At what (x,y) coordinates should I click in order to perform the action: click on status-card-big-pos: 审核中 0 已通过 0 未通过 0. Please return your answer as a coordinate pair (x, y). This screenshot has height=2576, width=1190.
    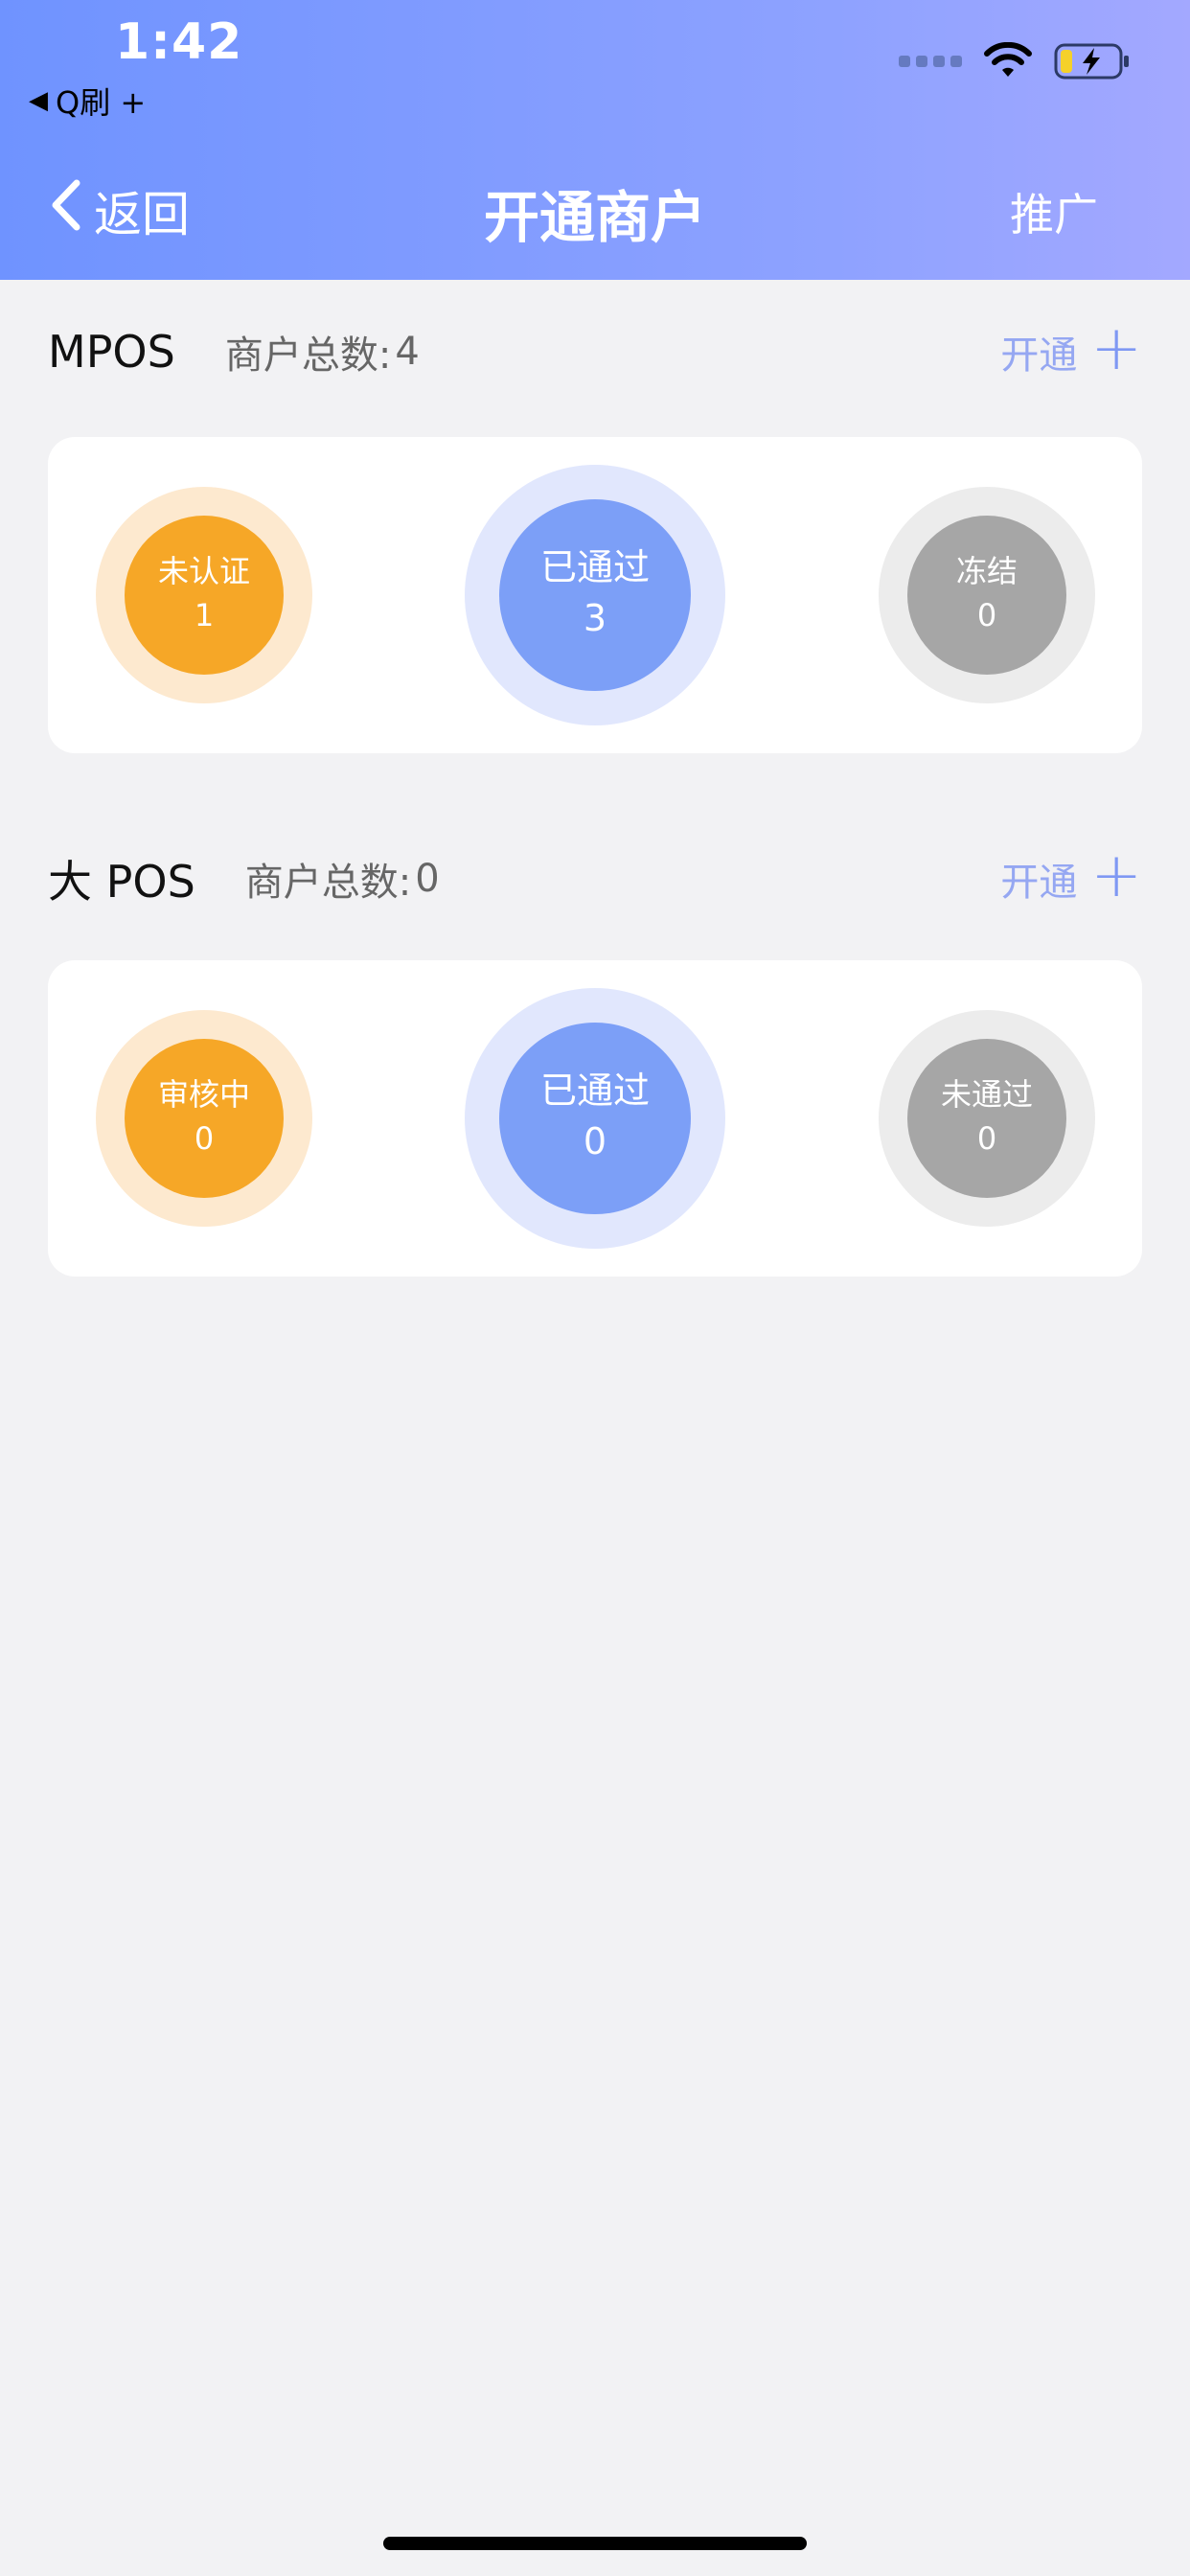
    Looking at the image, I should click on (595, 1118).